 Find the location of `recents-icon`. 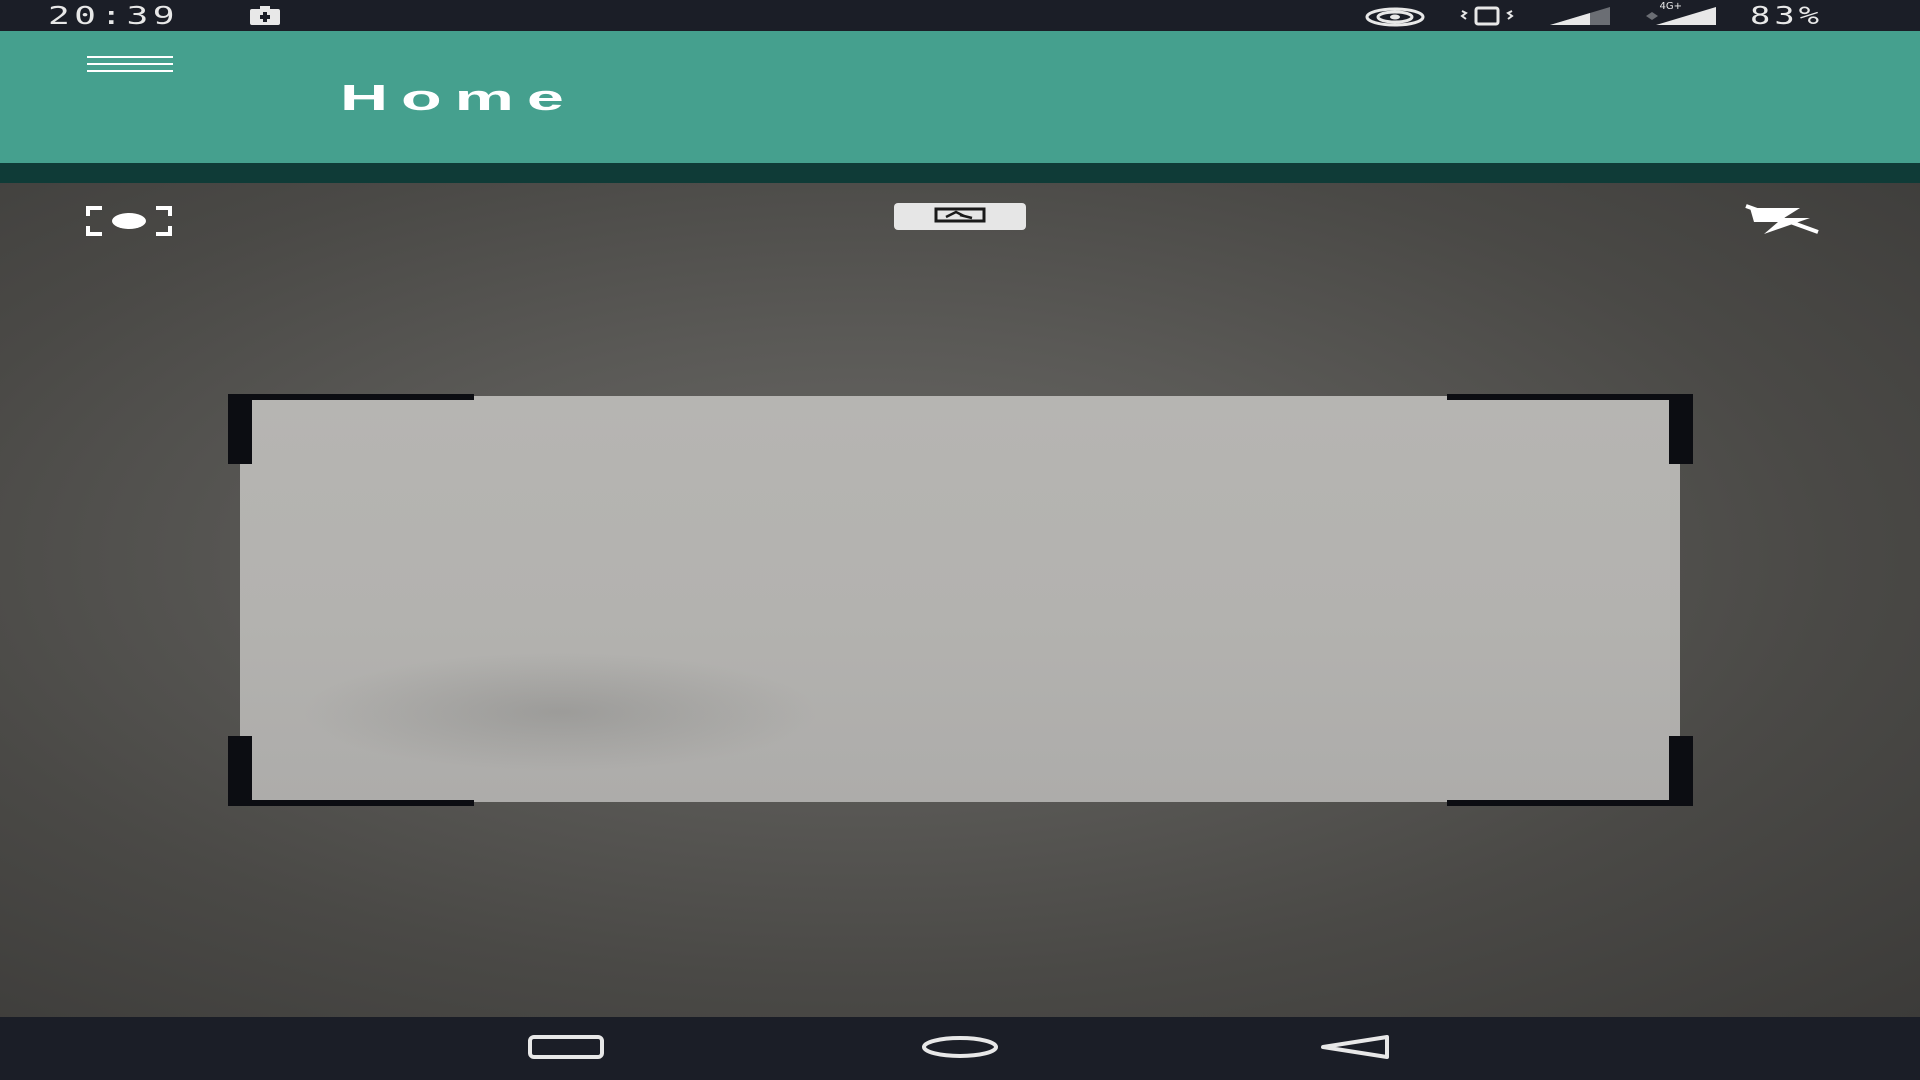

recents-icon is located at coordinates (566, 1049).